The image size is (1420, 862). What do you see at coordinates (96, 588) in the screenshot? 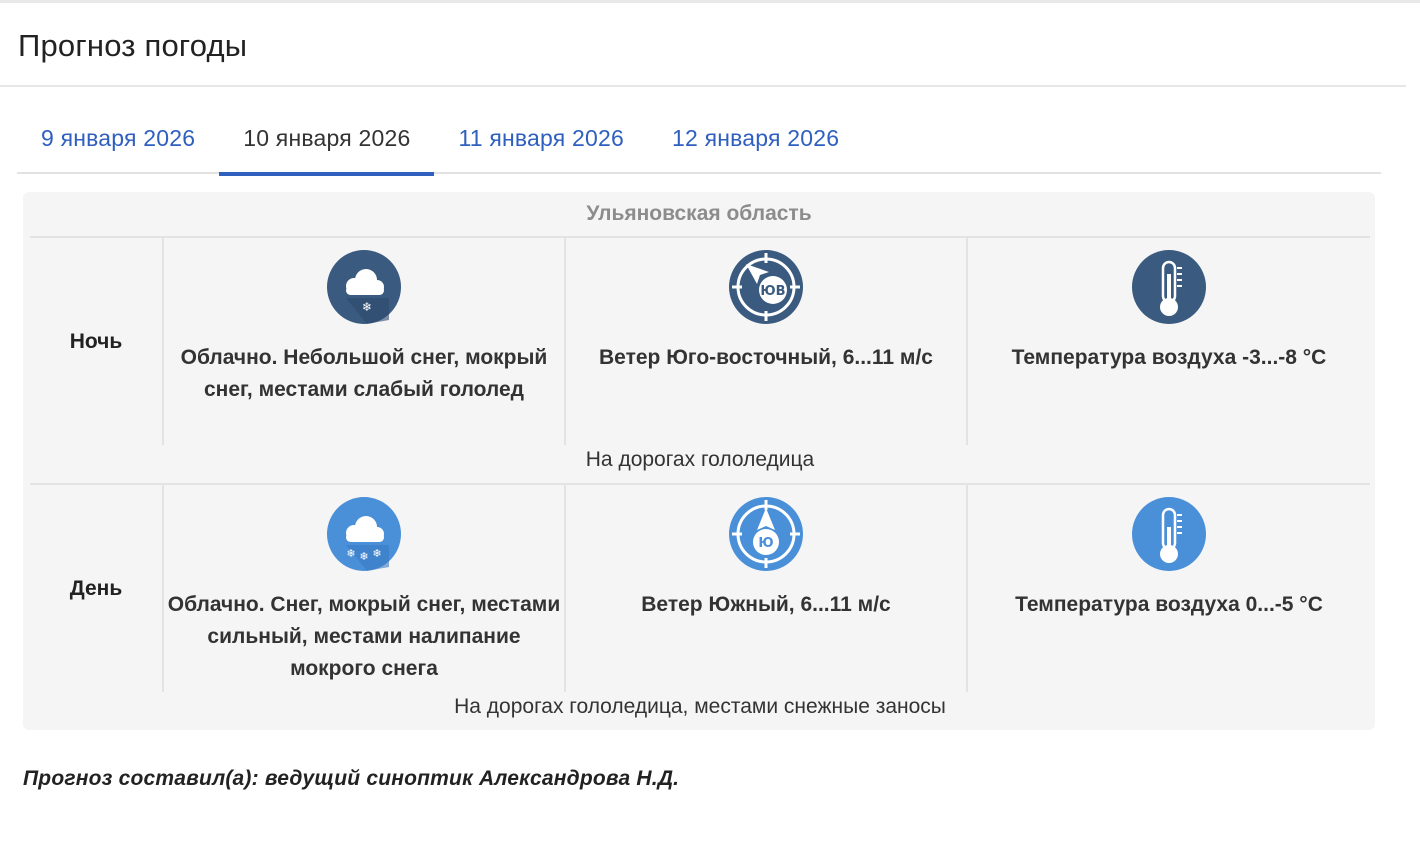
I see `period-label-day: День` at bounding box center [96, 588].